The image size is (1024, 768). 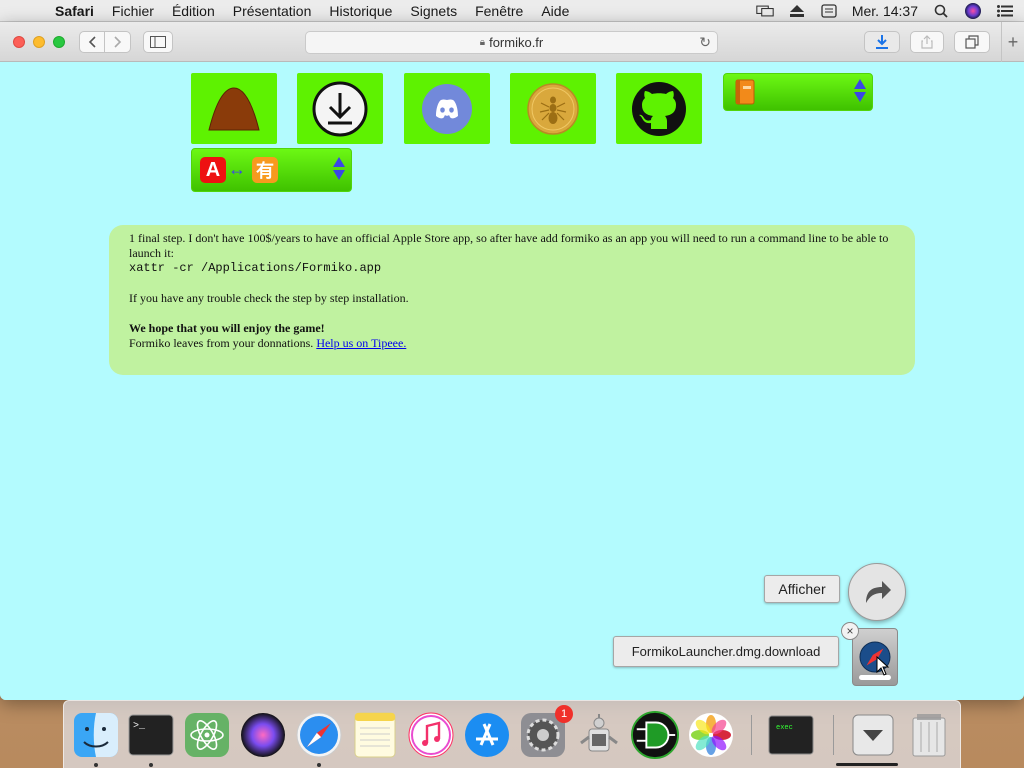 I want to click on spotlight-search-icon, so click(x=941, y=11).